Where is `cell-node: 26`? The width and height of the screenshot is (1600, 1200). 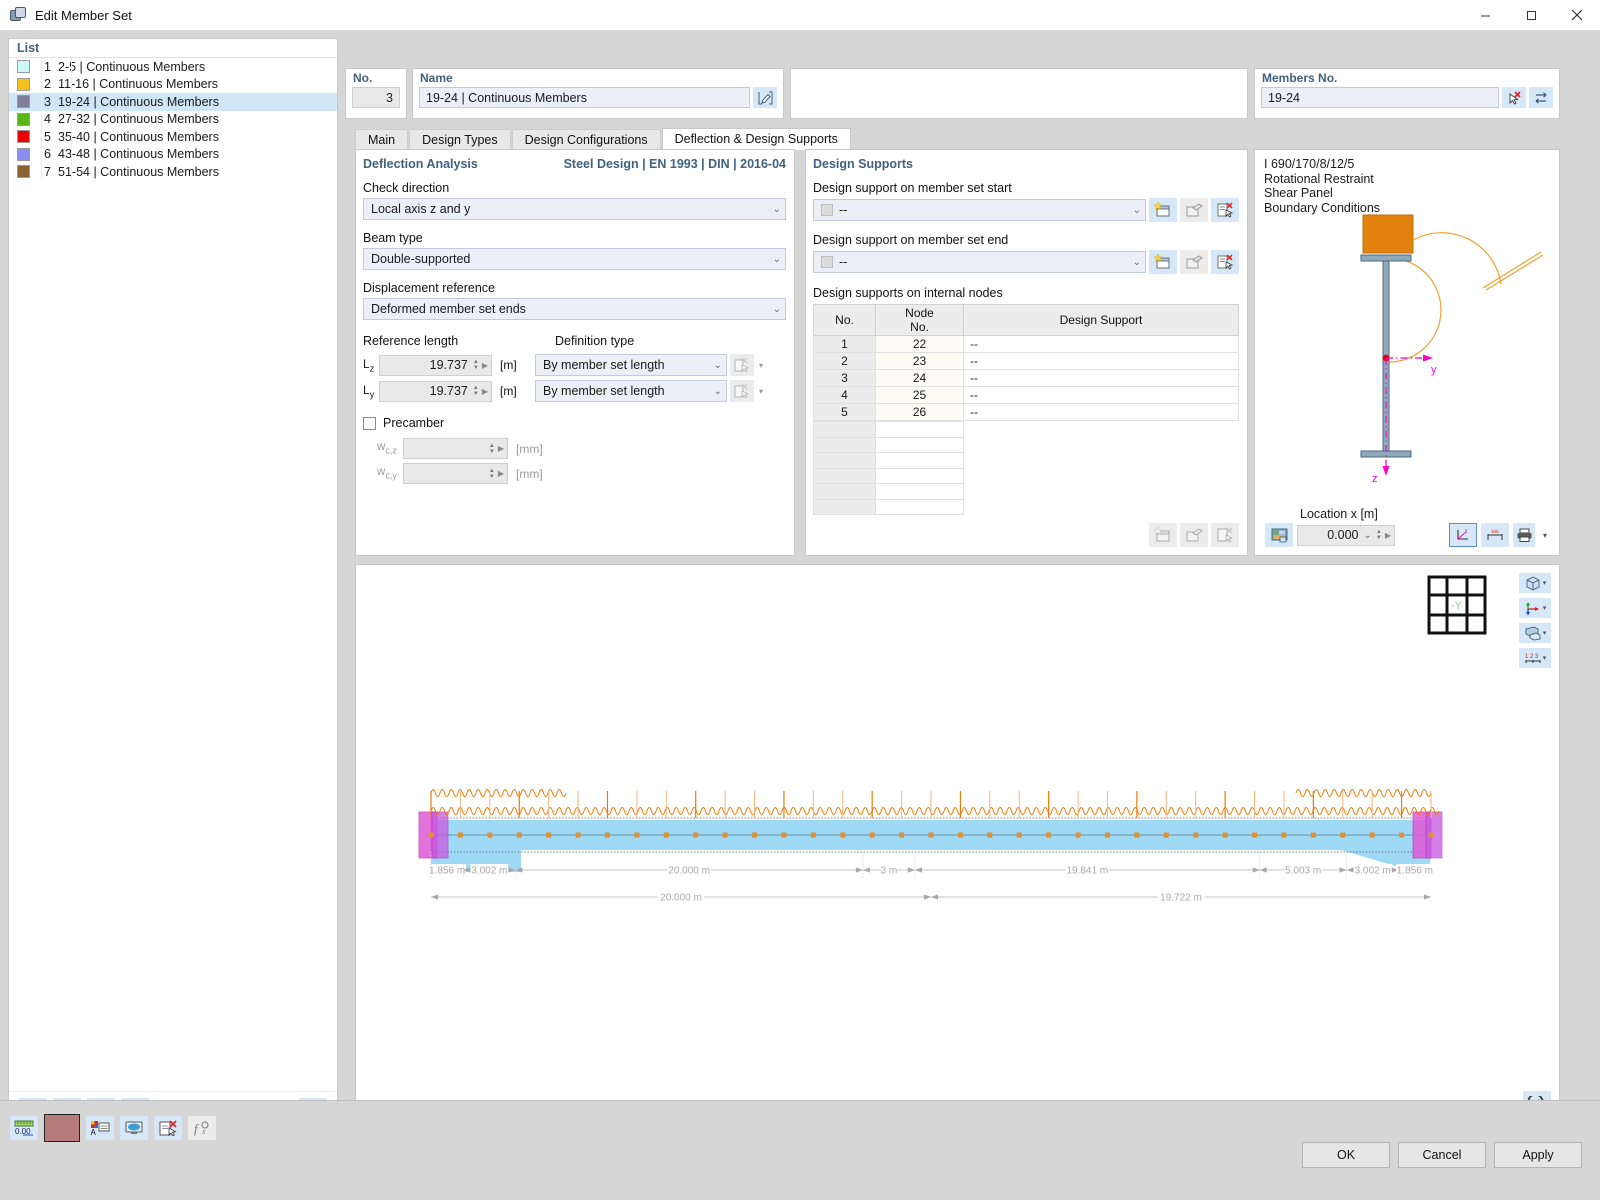 cell-node: 26 is located at coordinates (919, 412).